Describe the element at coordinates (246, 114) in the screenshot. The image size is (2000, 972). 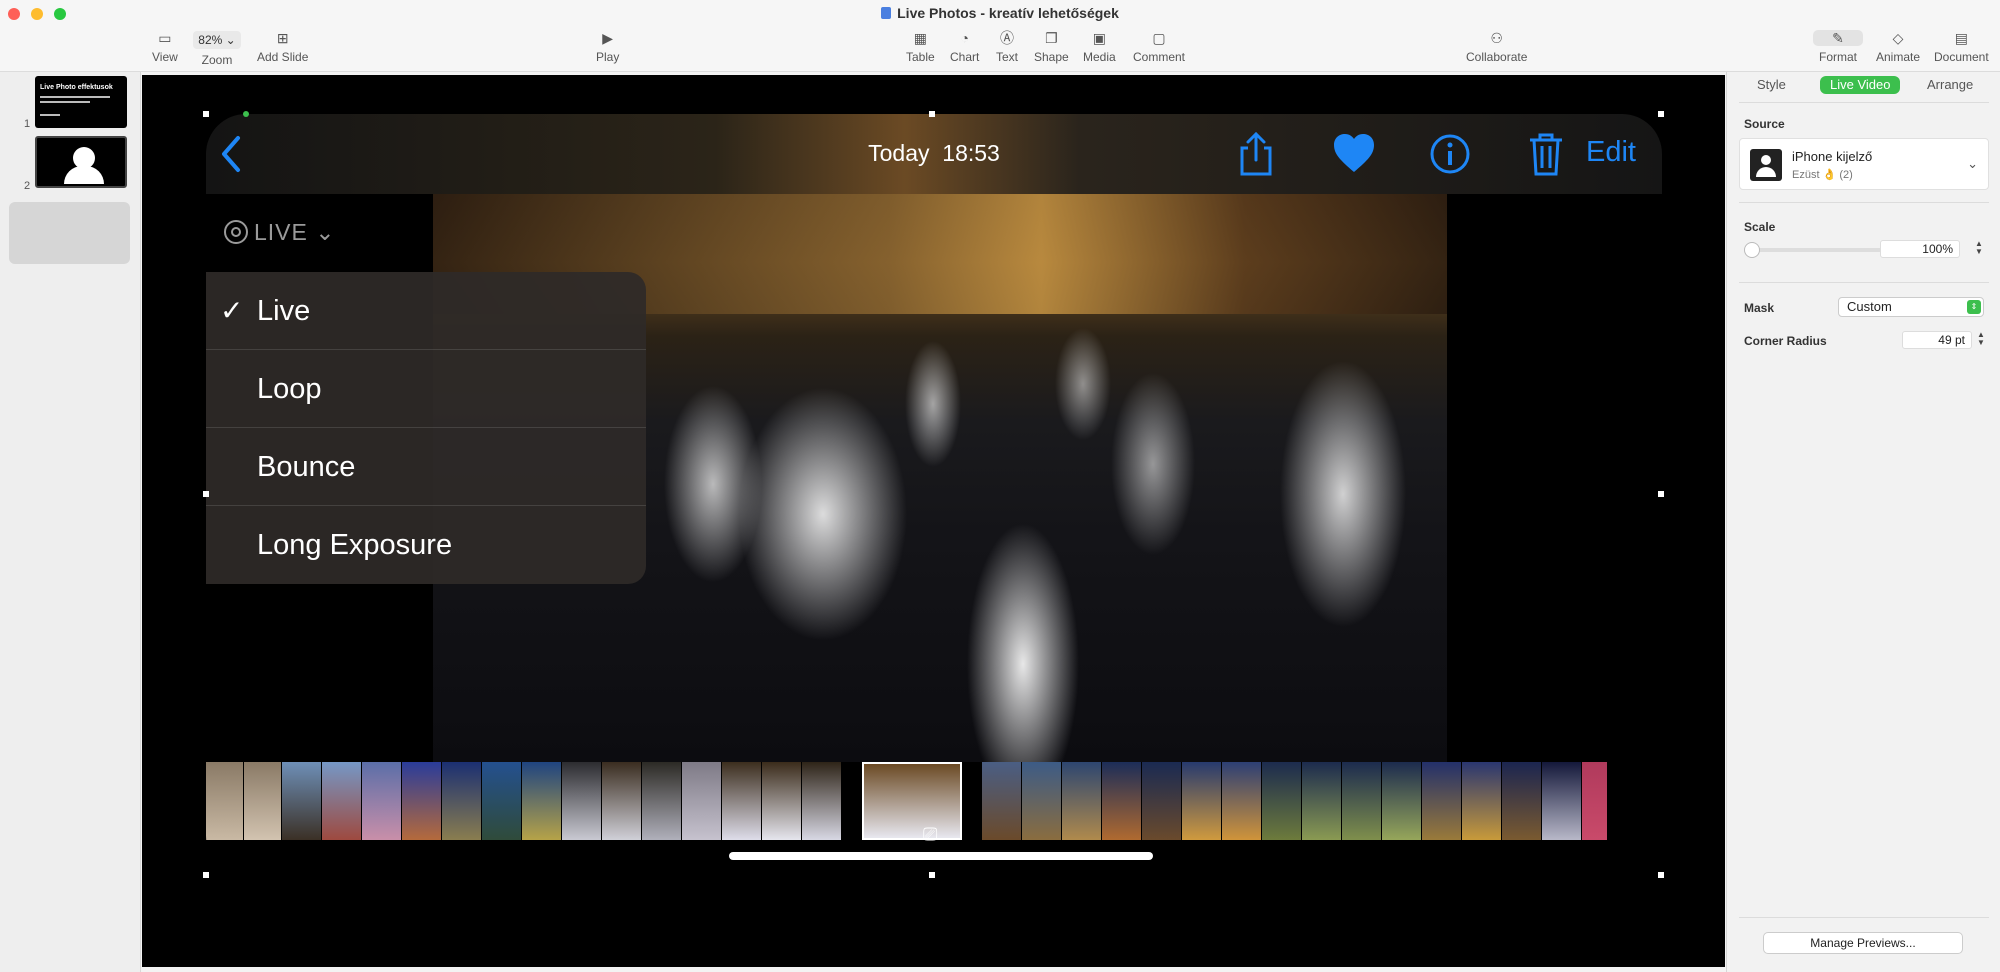
I see `rotate-handle` at that location.